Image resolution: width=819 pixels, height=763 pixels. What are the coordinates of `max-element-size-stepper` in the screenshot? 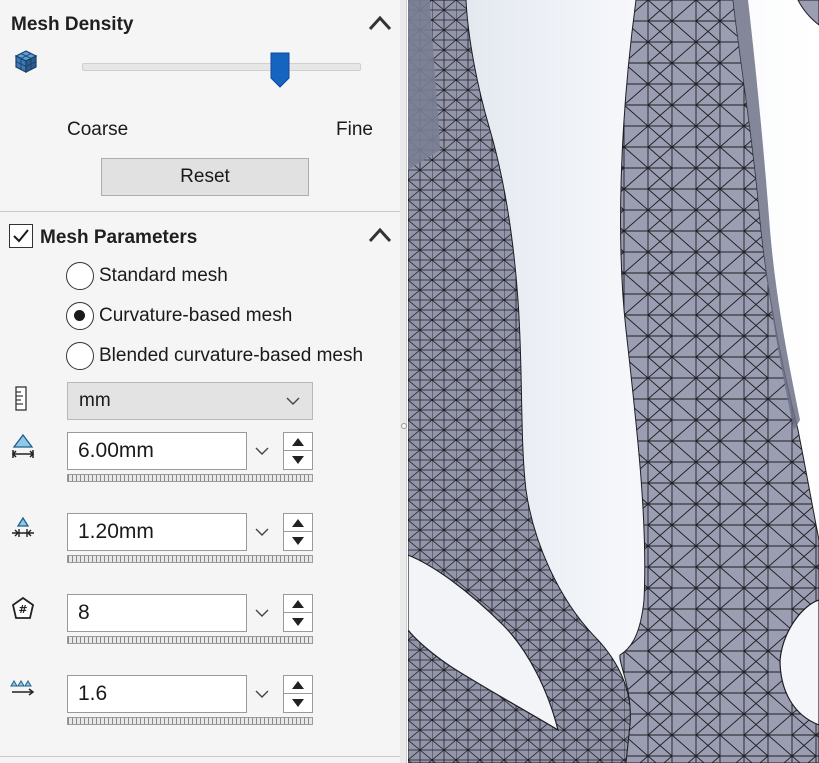 It's located at (298, 451).